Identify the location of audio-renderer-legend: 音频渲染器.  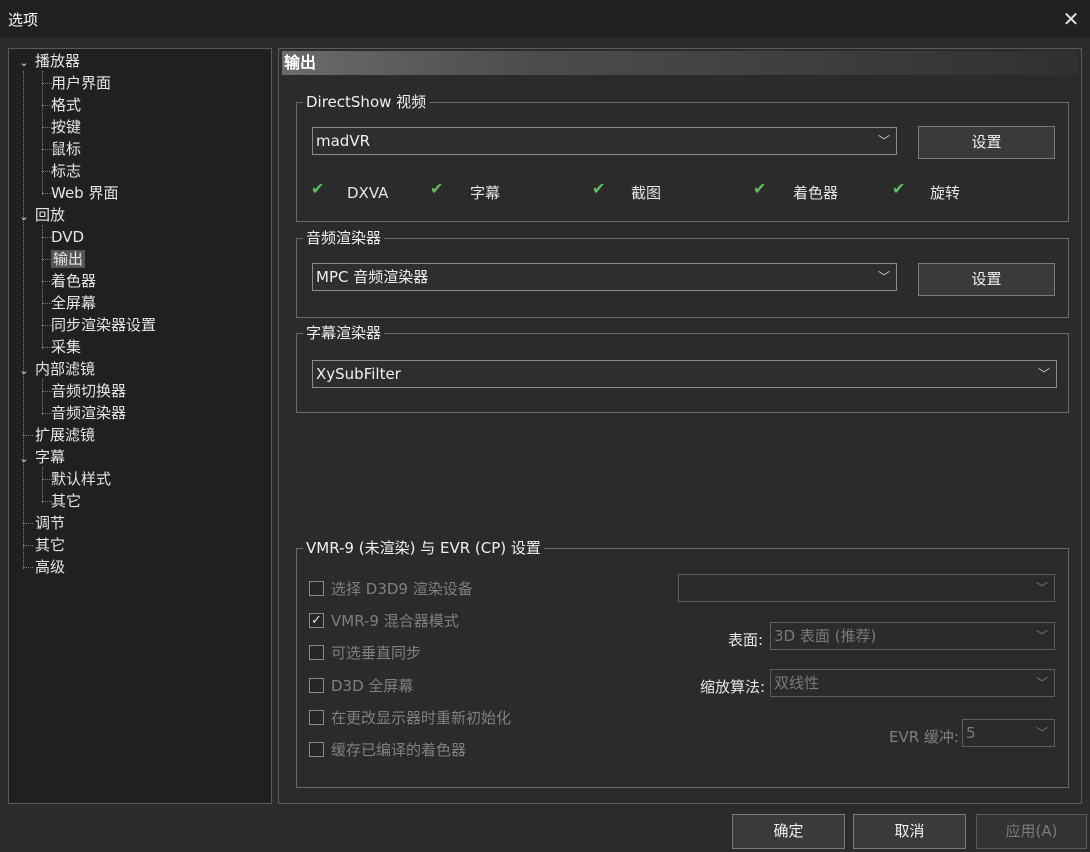
(344, 238).